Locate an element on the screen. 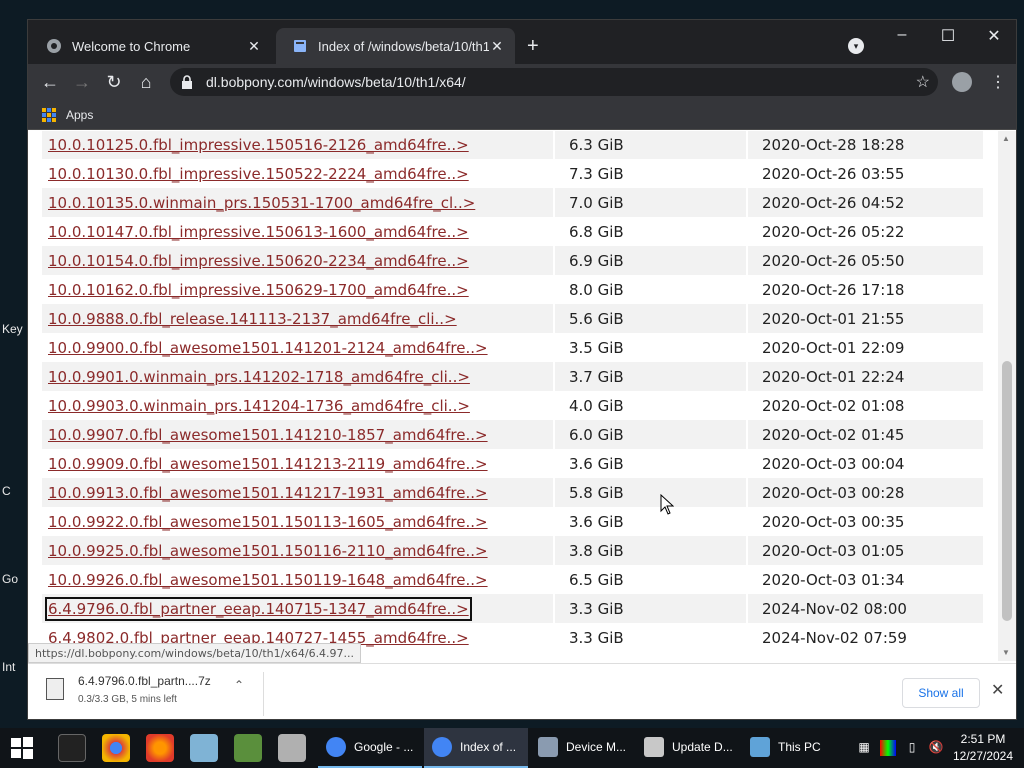 This screenshot has height=768, width=1024. apps-icon is located at coordinates (49, 114).